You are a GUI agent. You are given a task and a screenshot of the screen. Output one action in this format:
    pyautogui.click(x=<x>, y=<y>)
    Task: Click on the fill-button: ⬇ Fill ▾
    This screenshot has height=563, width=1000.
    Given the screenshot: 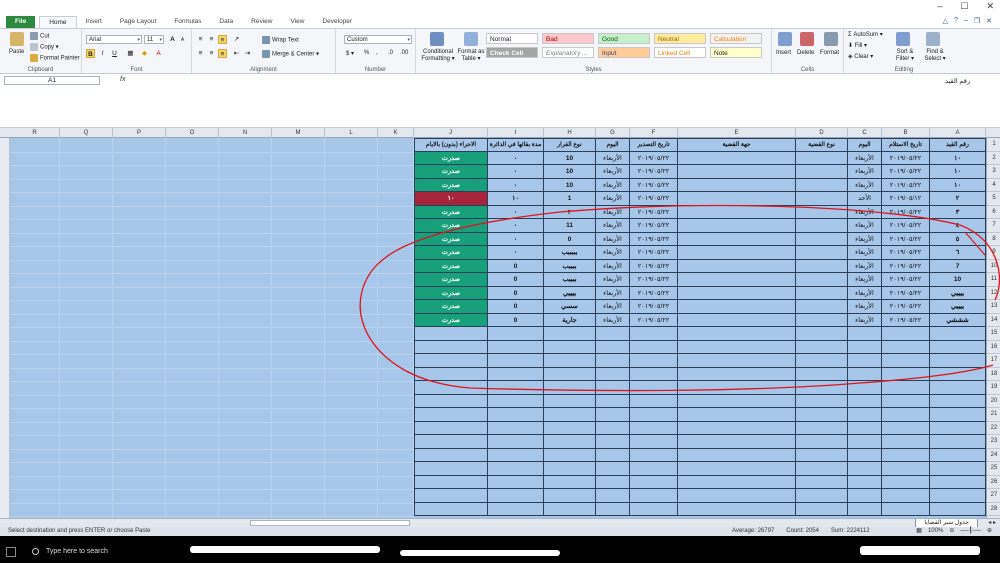 What is the action you would take?
    pyautogui.click(x=857, y=45)
    